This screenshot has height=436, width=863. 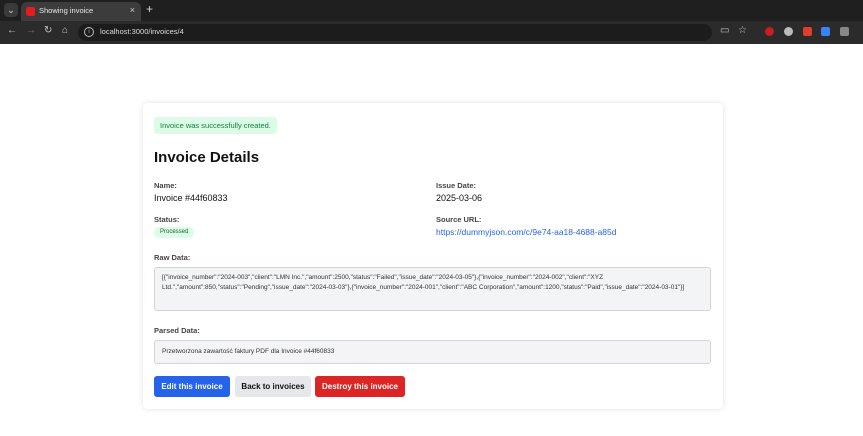 What do you see at coordinates (142, 31) in the screenshot?
I see `url-text: localhost:3000/invoices/4` at bounding box center [142, 31].